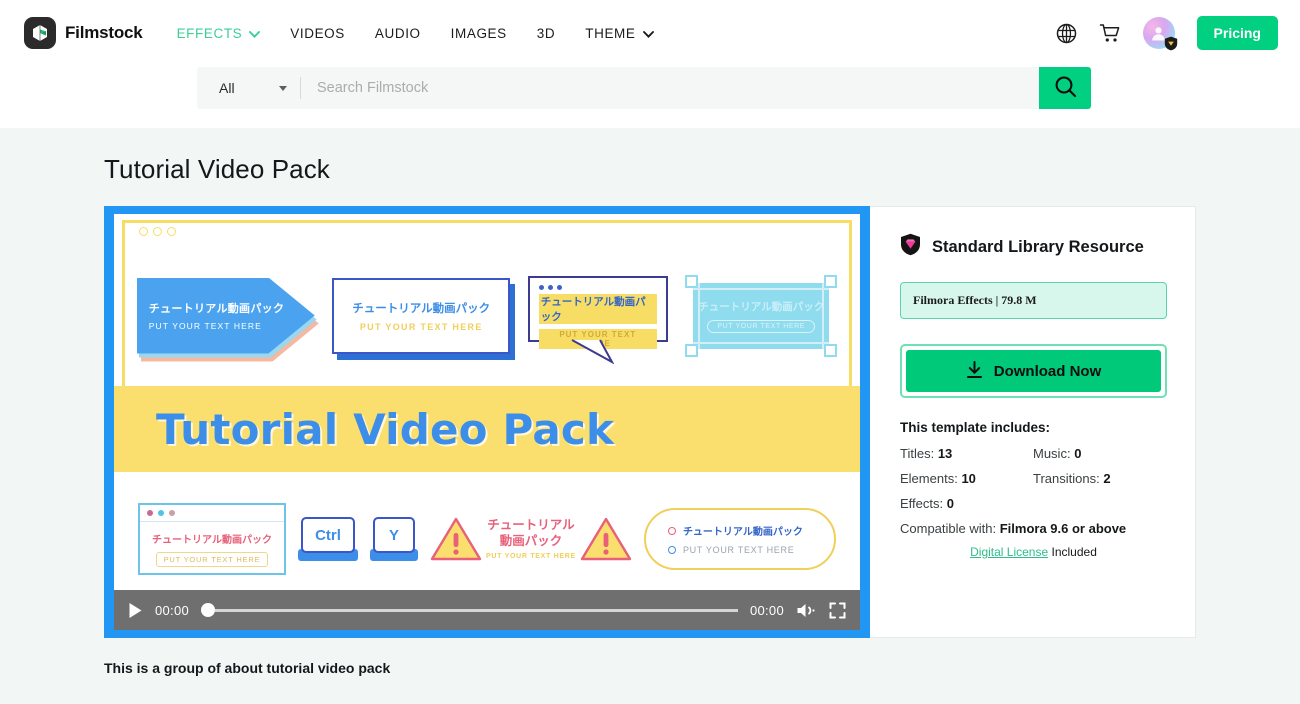 This screenshot has height=704, width=1300. I want to click on warning-item: チュートリアル 動画パック PUT YOUR TEXT HERE, so click(531, 539).